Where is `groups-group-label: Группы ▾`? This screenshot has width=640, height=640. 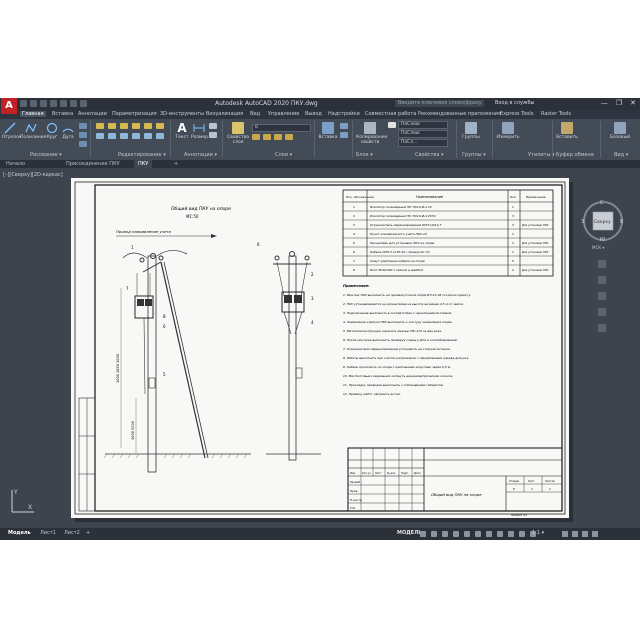 groups-group-label: Группы ▾ is located at coordinates (474, 155).